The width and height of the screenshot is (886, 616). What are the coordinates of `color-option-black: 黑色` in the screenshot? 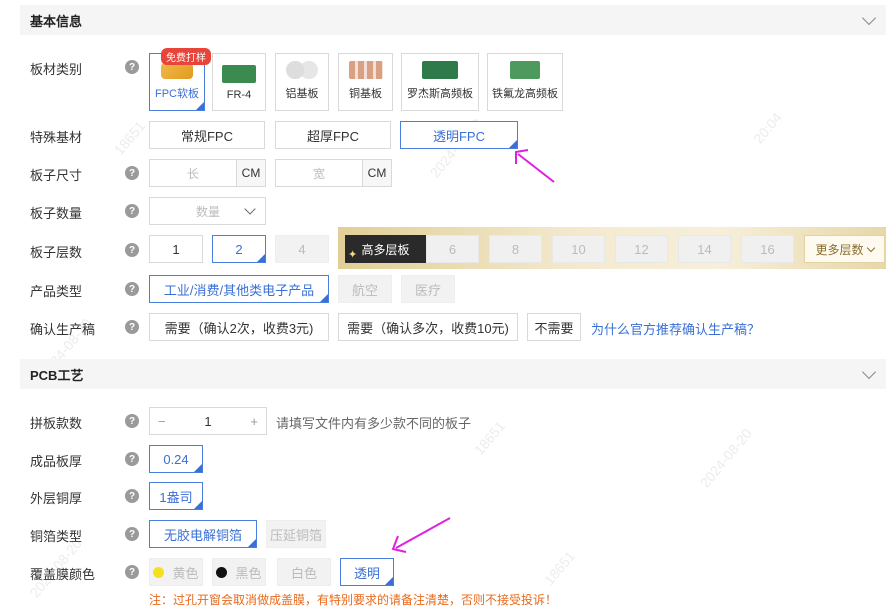 It's located at (239, 572).